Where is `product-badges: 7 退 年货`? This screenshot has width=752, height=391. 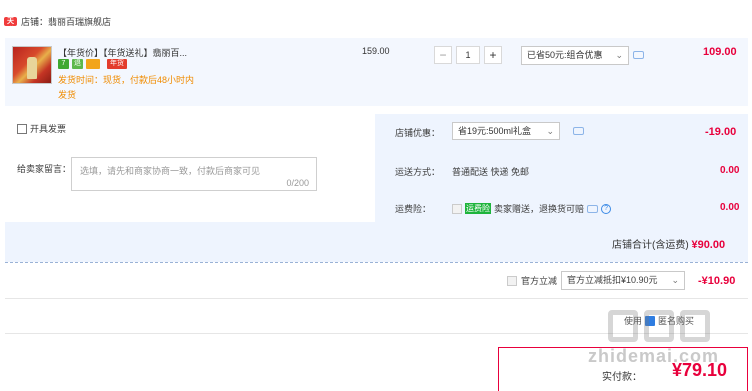
product-badges: 7 退 年货 is located at coordinates (92, 64).